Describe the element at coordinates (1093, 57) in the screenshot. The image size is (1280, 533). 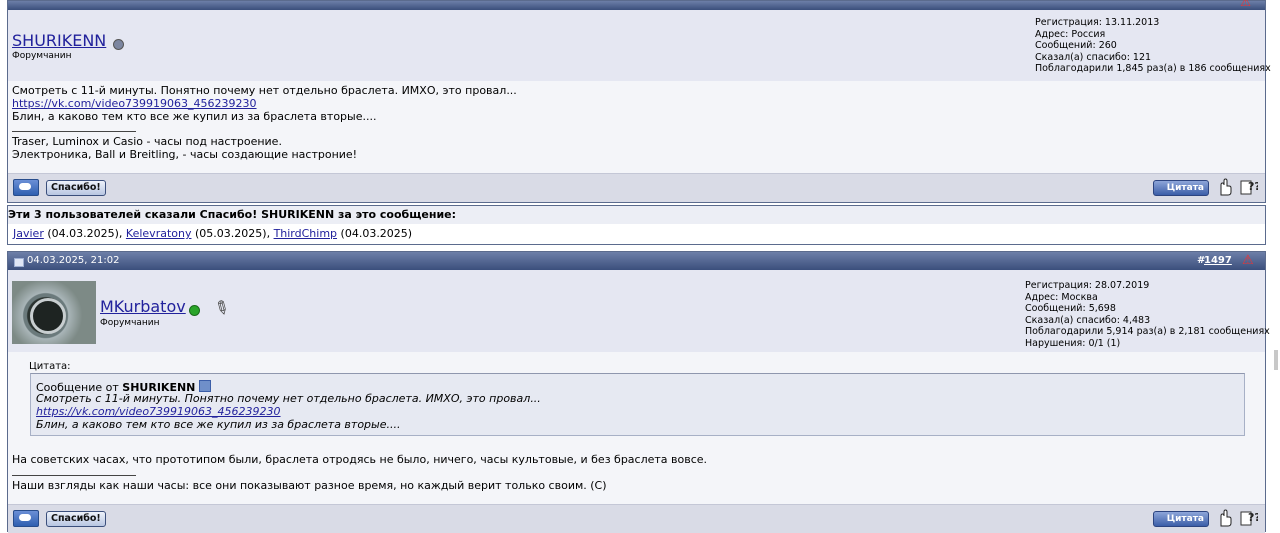
I see `said-thanks: Сказал(а) спасибо: 121` at that location.